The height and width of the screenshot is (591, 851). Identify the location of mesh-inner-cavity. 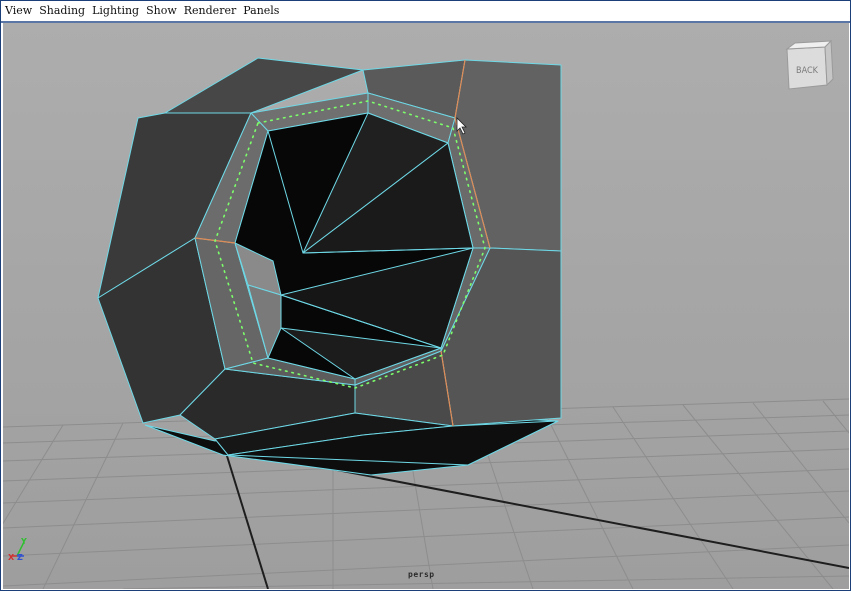
(354, 246).